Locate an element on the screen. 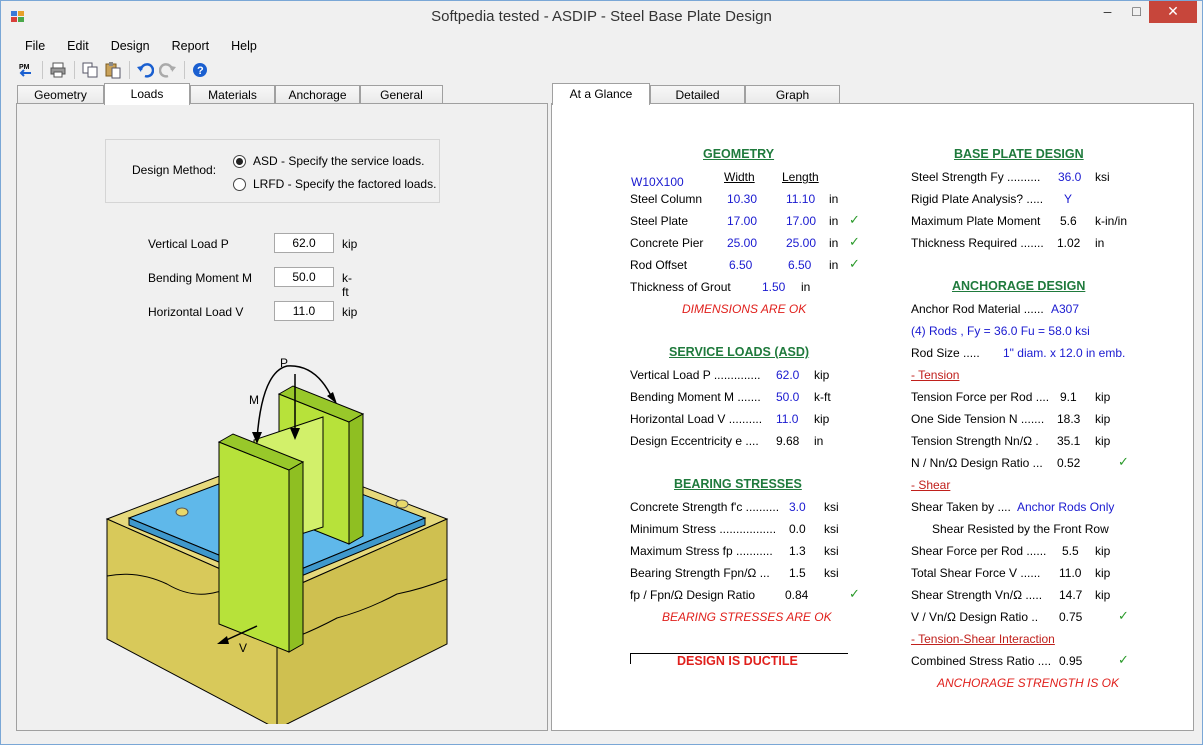 Image resolution: width=1203 pixels, height=745 pixels. plate-unit: k-in/in is located at coordinates (1111, 221).